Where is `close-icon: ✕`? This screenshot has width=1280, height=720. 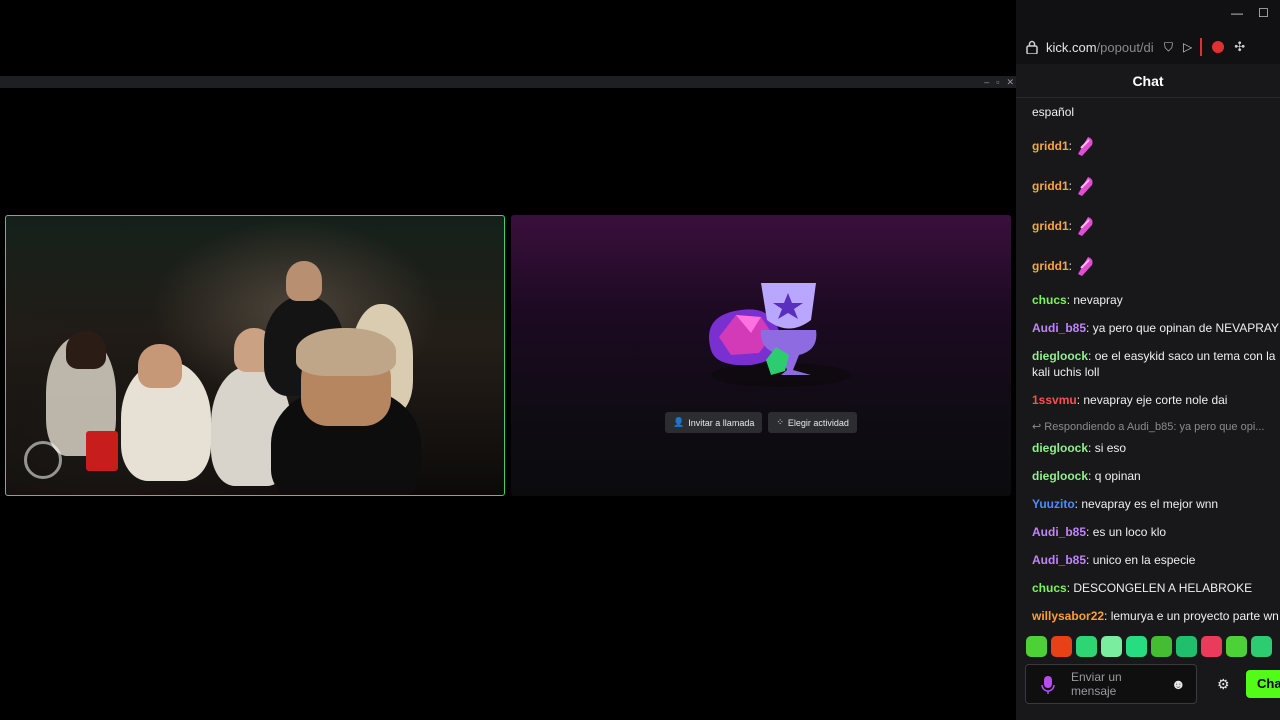
close-icon: ✕ is located at coordinates (1010, 82).